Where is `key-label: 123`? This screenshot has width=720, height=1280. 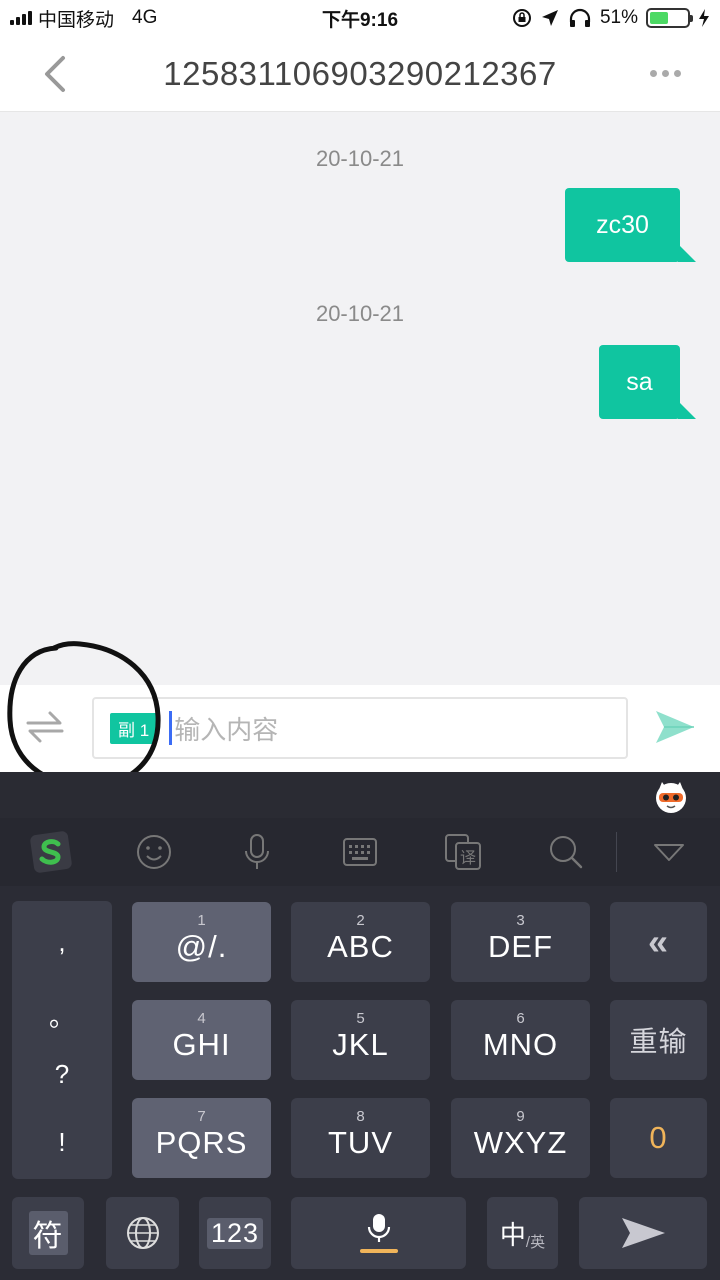 key-label: 123 is located at coordinates (235, 1233).